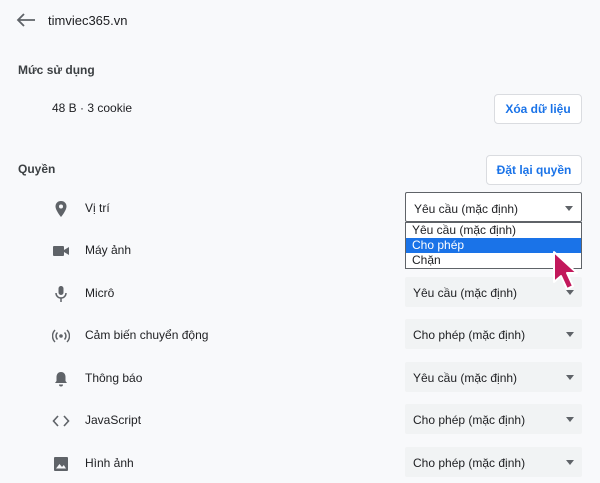 Image resolution: width=600 pixels, height=483 pixels. What do you see at coordinates (300, 335) in the screenshot?
I see `permission-row-motion-sensors: Cảm biến chuyển động Cho phép (mặc định)` at bounding box center [300, 335].